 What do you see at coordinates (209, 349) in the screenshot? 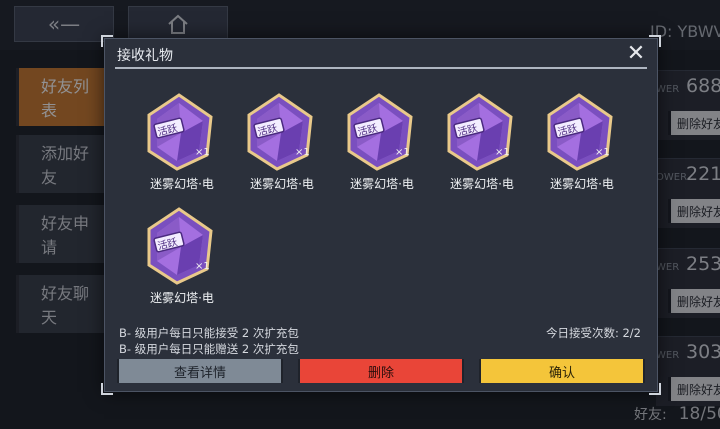
I see `send-limit-rule: B- 级用户每日只能赠送 2 次扩充包` at bounding box center [209, 349].